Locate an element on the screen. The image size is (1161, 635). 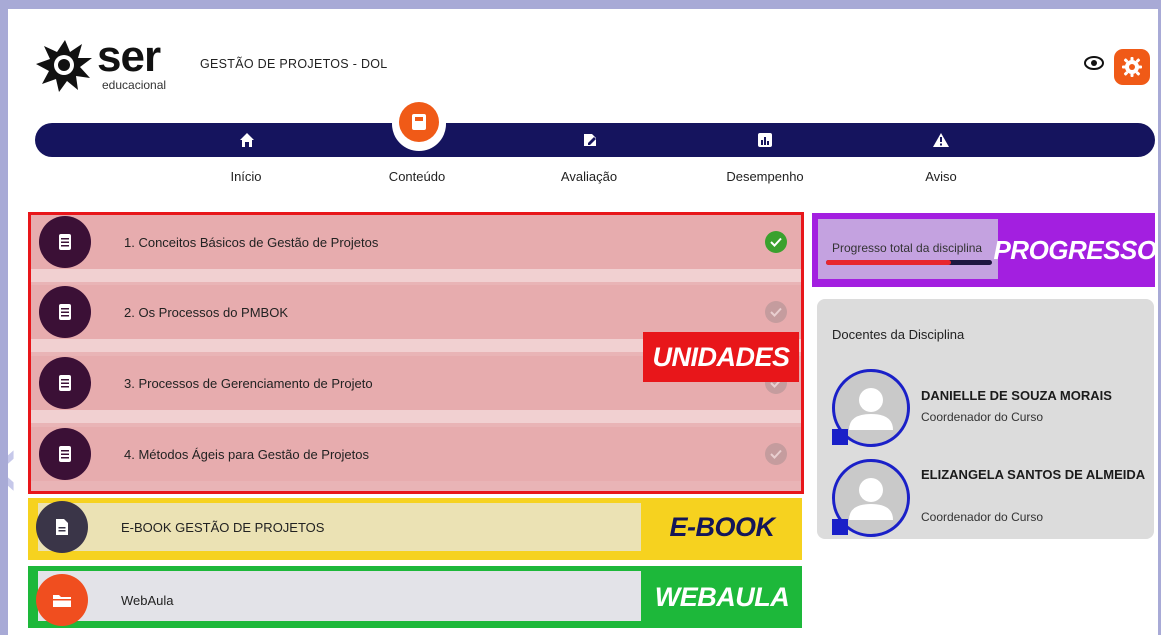
units-tag: UNIDADES is located at coordinates (721, 357).